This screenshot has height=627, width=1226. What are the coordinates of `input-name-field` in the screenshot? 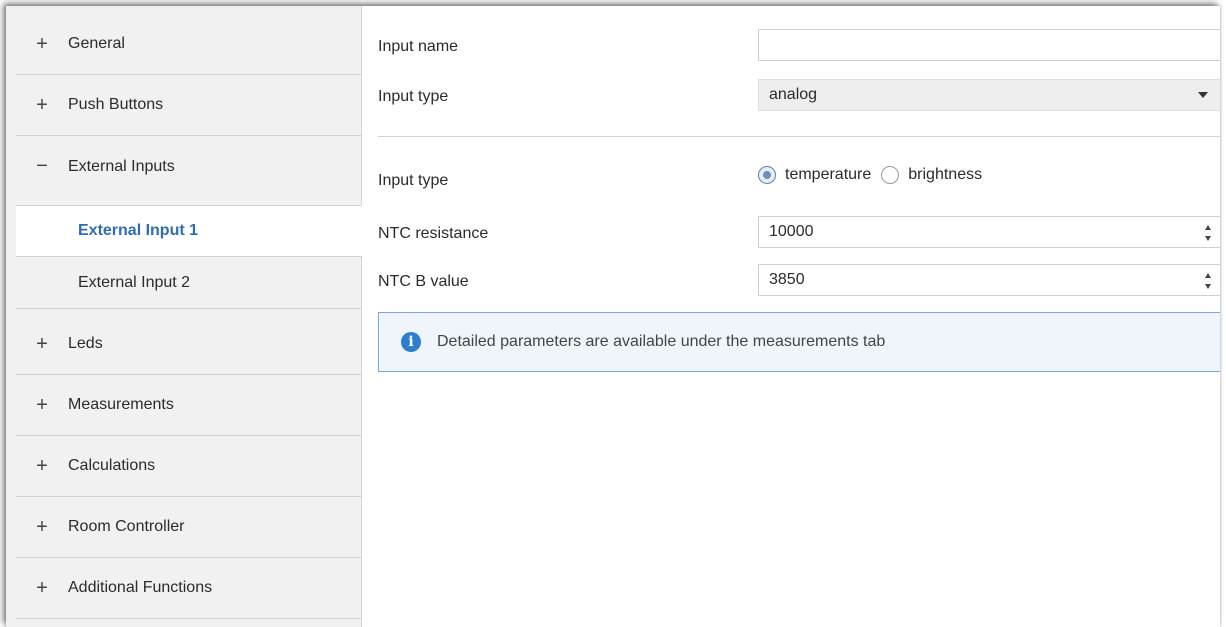 It's located at (989, 45).